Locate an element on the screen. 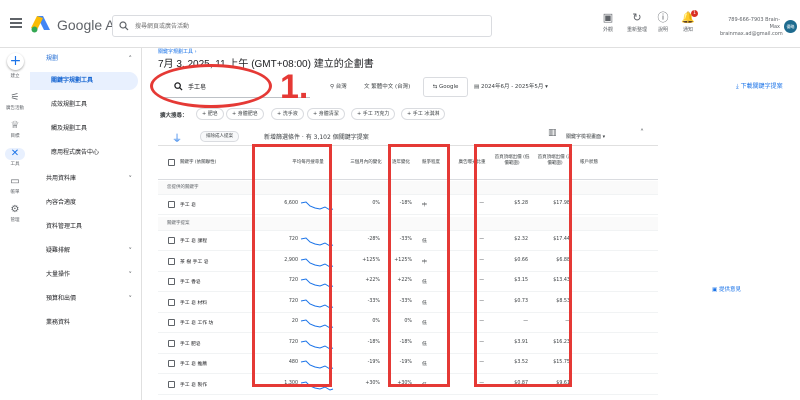 The width and height of the screenshot is (800, 400). rail-label-campaigns: 廣告活動 is located at coordinates (15, 108).